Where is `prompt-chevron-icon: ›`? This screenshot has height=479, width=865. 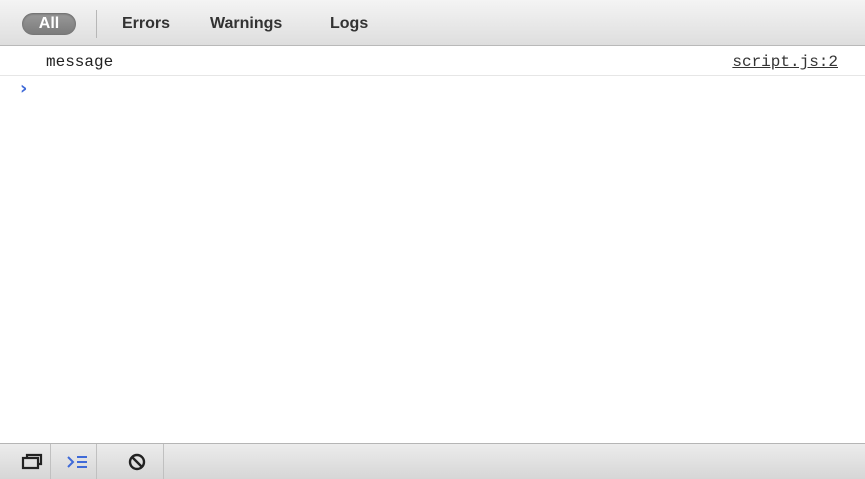
prompt-chevron-icon: › is located at coordinates (24, 88).